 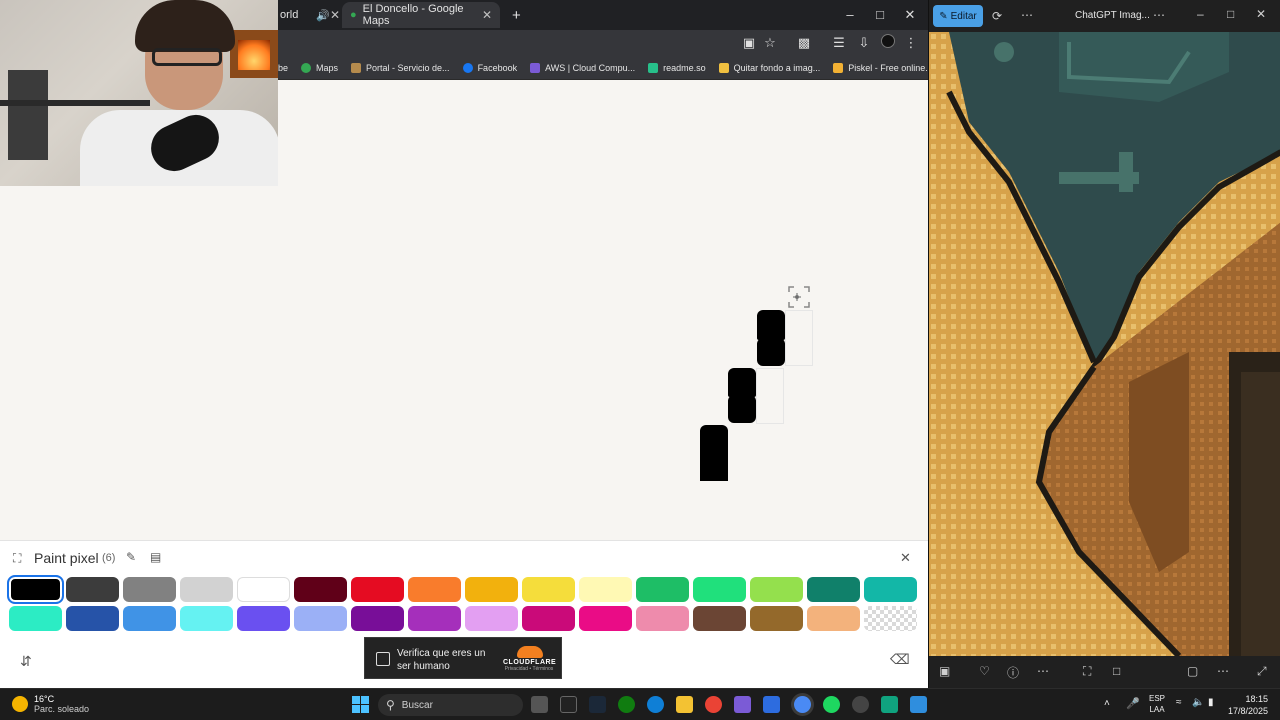 What do you see at coordinates (770, 43) in the screenshot?
I see `bookmark-star-icon: ☆` at bounding box center [770, 43].